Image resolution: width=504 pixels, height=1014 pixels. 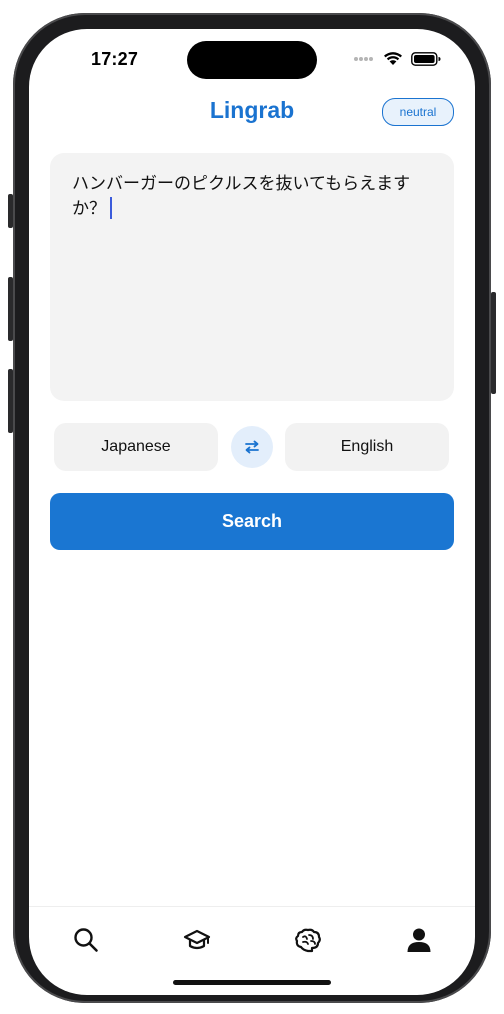 I want to click on dynamic-island, so click(x=252, y=60).